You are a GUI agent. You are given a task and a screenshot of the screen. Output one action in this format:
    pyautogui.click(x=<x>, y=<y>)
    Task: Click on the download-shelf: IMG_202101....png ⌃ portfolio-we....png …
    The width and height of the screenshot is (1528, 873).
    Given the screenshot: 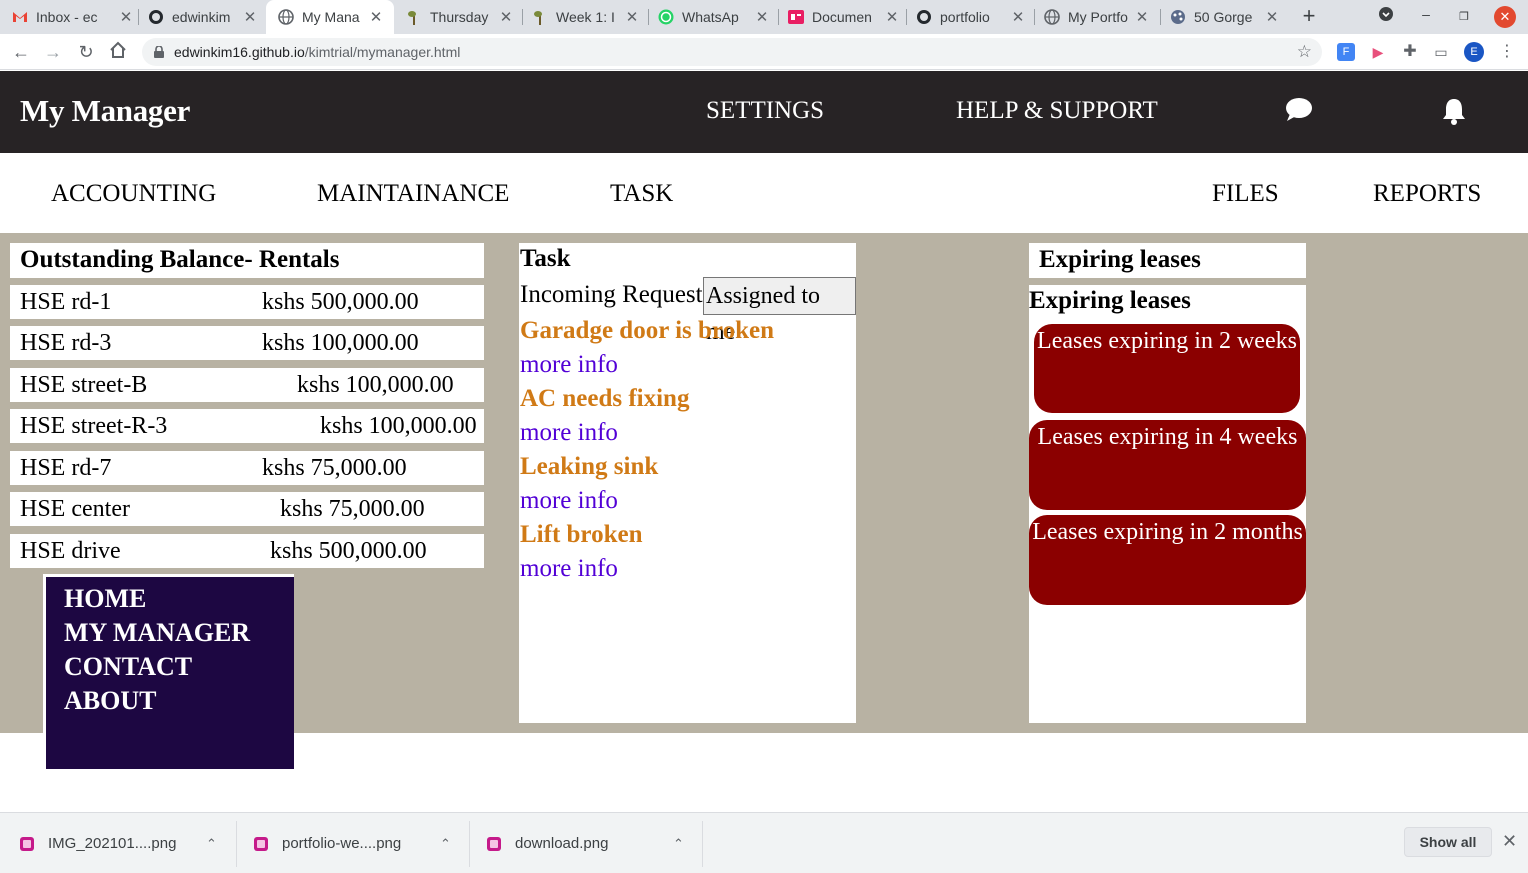 What is the action you would take?
    pyautogui.click(x=764, y=842)
    